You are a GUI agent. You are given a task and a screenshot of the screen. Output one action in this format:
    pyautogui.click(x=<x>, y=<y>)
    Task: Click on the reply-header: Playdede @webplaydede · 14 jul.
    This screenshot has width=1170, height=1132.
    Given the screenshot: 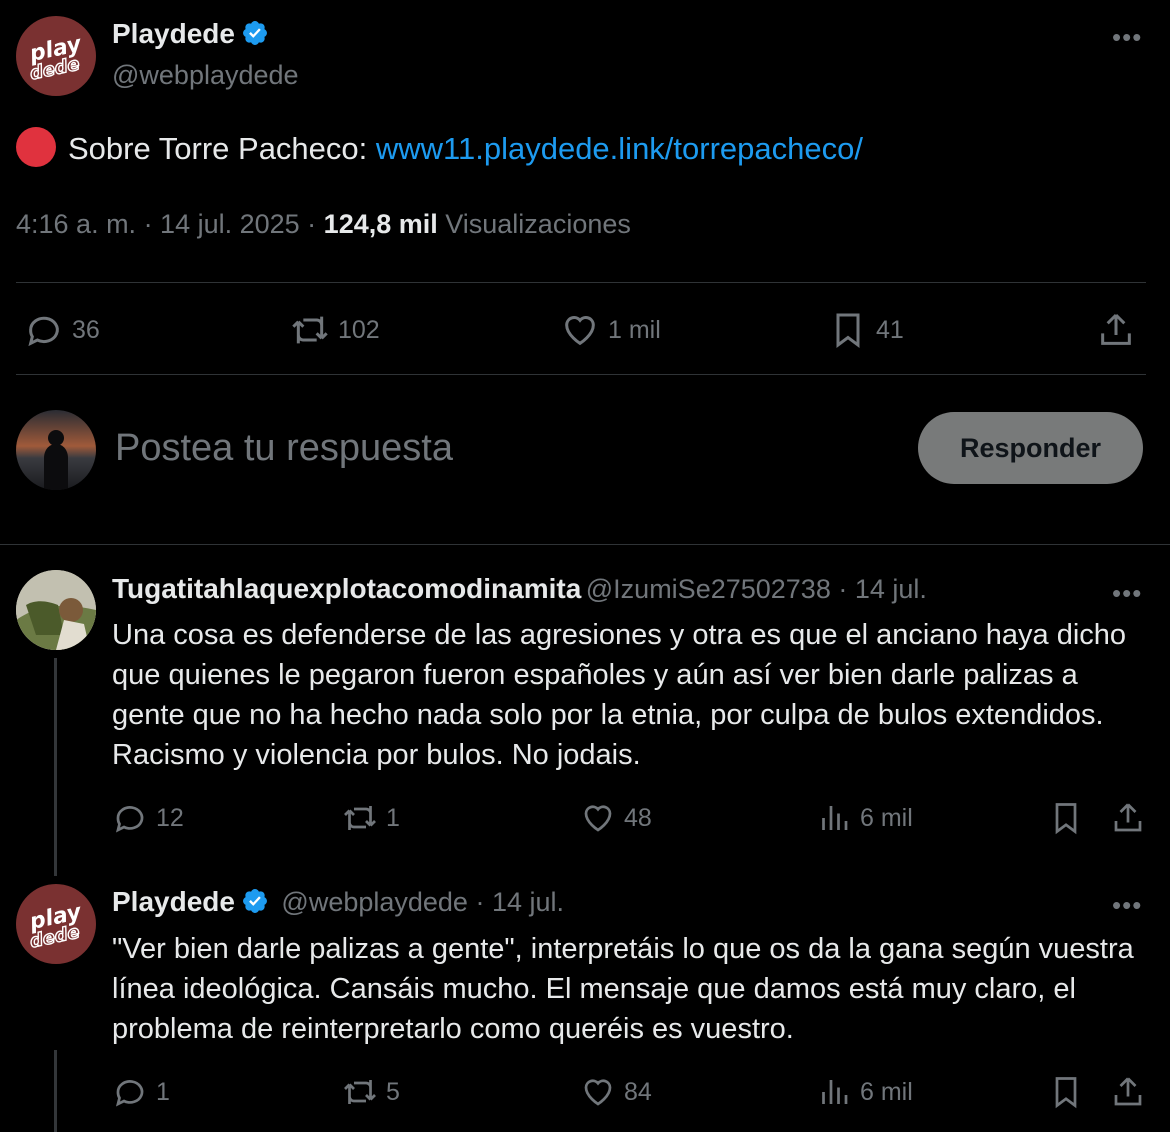 What is the action you would take?
    pyautogui.click(x=338, y=902)
    